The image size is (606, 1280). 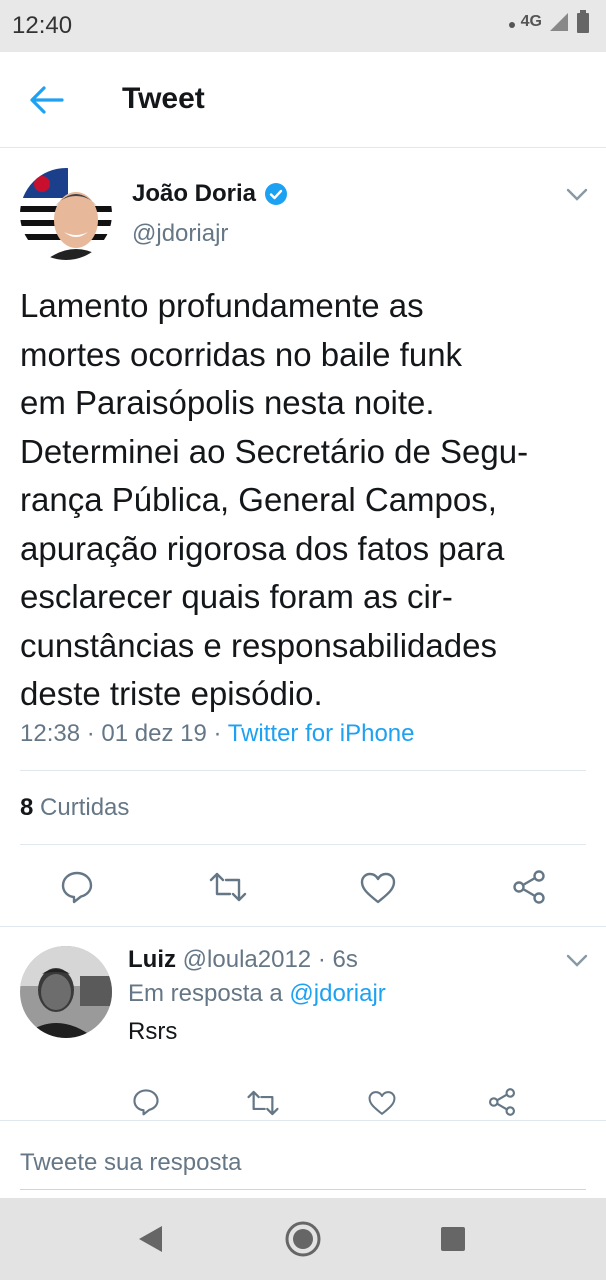 I want to click on in-reply-handle-link: @jdoriajr, so click(x=337, y=993).